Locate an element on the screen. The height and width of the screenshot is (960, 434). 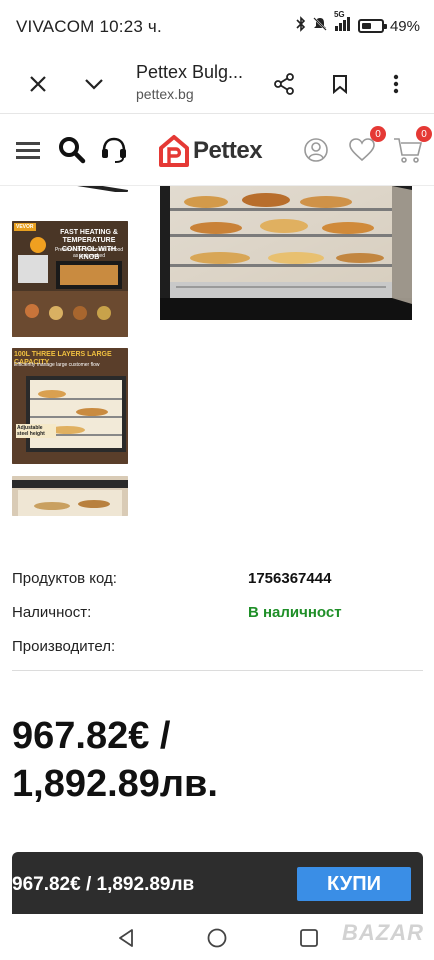
detail-row-stock: Наличност: В наличност is located at coordinates (217, 615).